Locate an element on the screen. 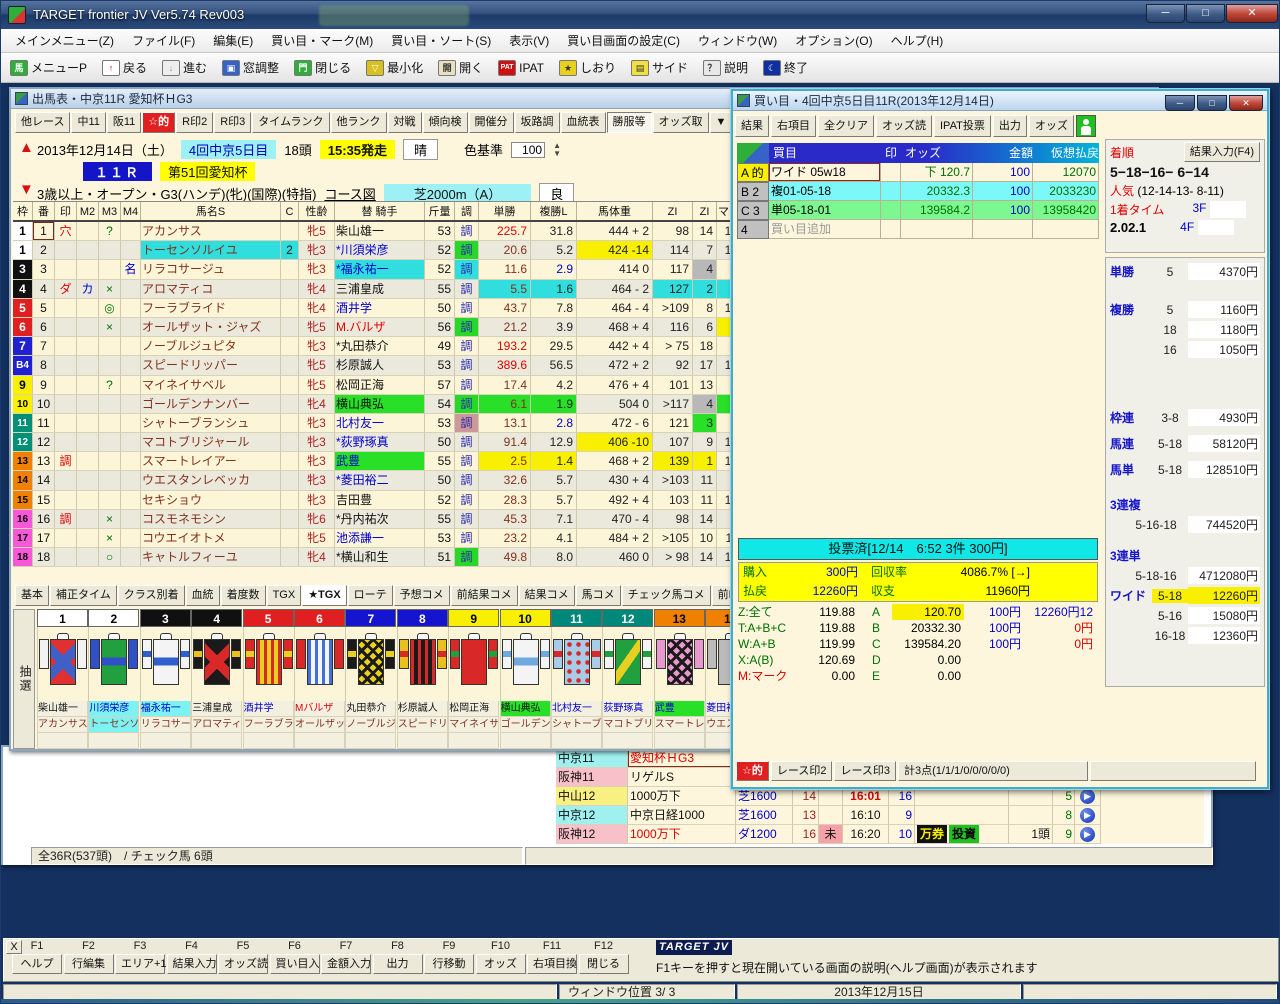  menu-item: 買い目・ソート(S) is located at coordinates (441, 40).